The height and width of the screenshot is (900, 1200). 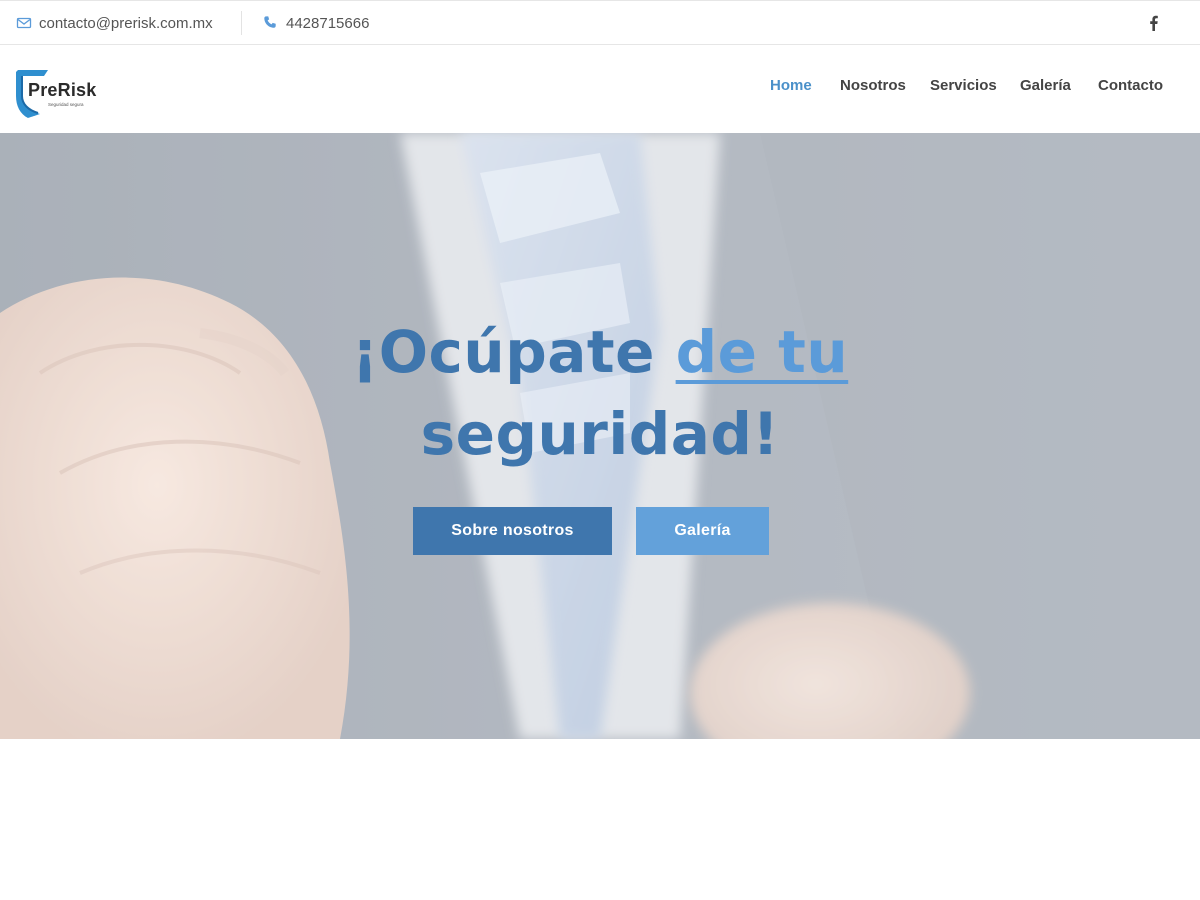 I want to click on nav-home: Home, so click(x=791, y=85).